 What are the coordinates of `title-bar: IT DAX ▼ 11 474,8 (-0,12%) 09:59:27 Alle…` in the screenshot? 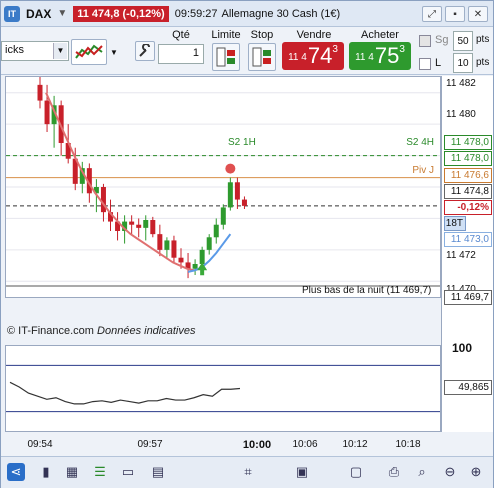 It's located at (247, 14).